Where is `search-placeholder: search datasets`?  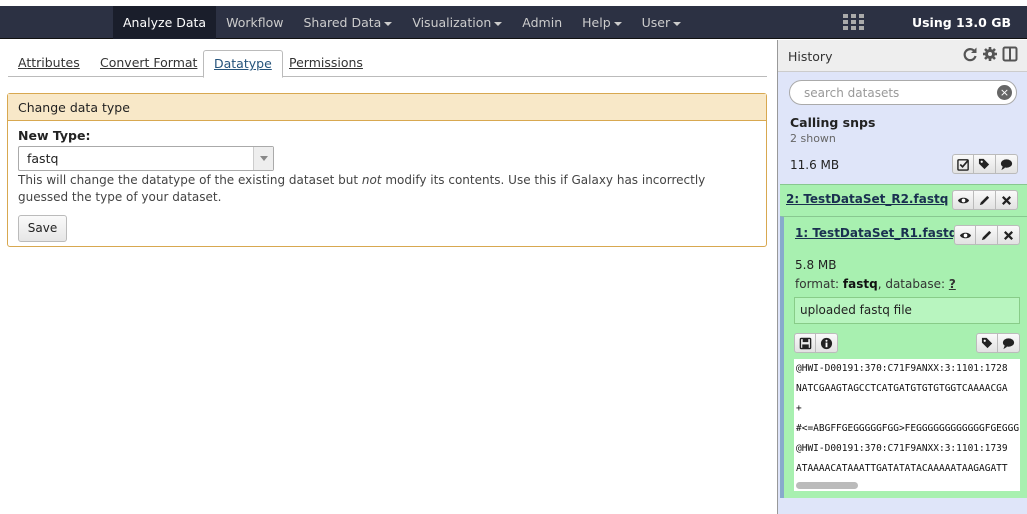 search-placeholder: search datasets is located at coordinates (852, 93).